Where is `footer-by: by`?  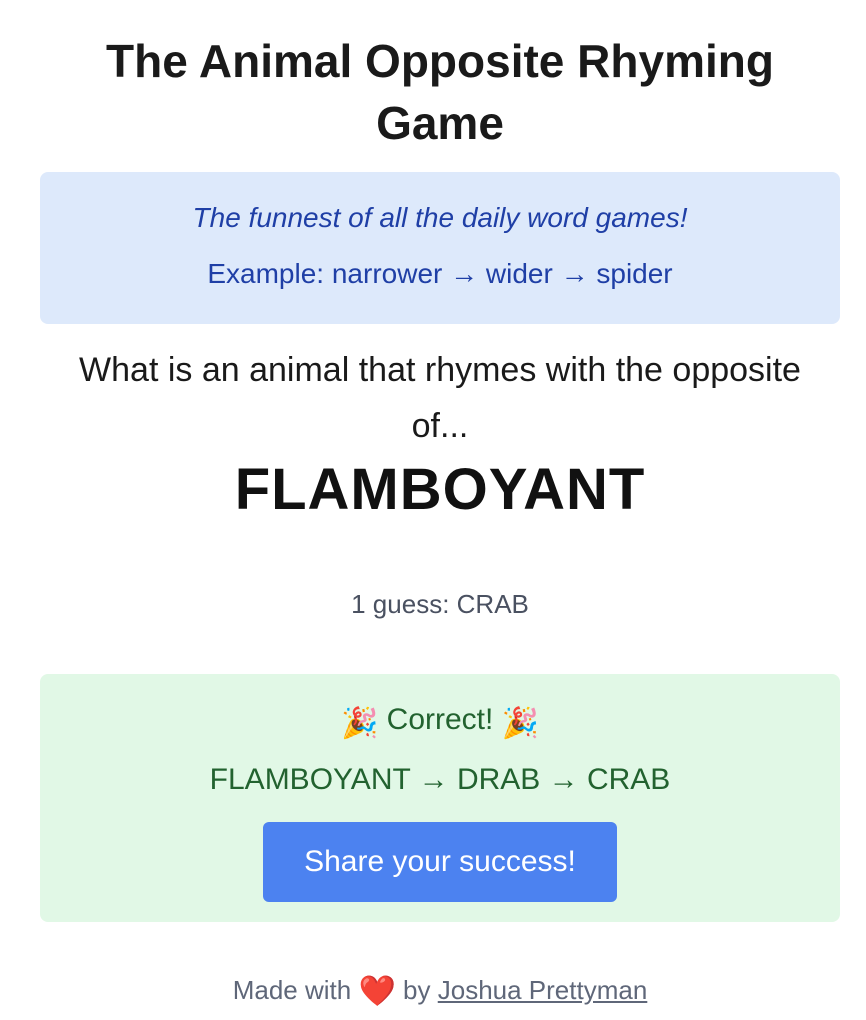
footer-by: by is located at coordinates (417, 990).